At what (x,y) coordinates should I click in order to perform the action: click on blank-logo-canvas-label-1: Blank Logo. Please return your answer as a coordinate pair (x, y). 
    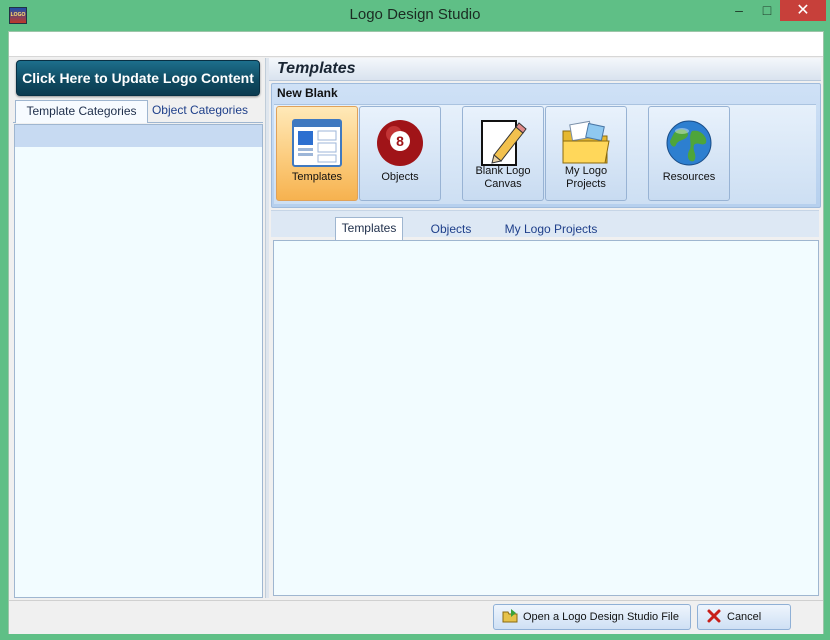
    Looking at the image, I should click on (503, 171).